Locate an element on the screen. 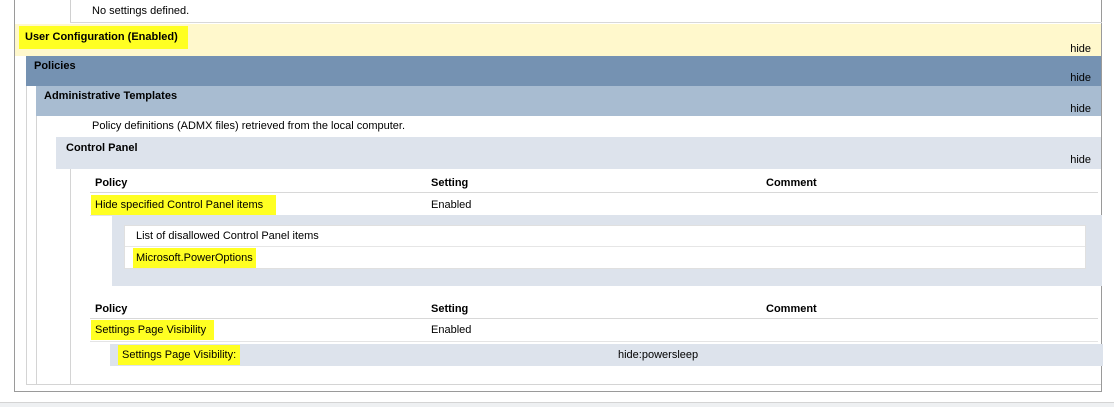 Image resolution: width=1114 pixels, height=407 pixels. control-panel-left-rail is located at coordinates (70, 276).